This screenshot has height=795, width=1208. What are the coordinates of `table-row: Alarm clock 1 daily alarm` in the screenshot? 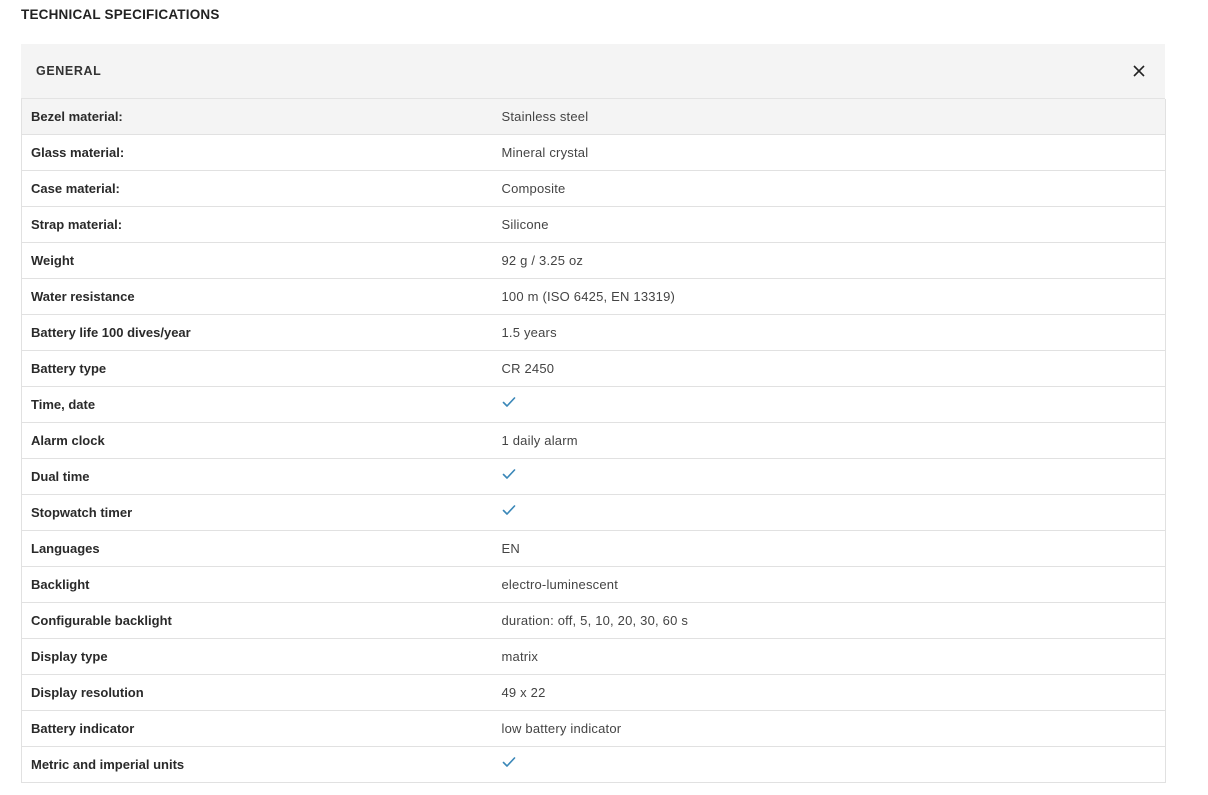 It's located at (593, 440).